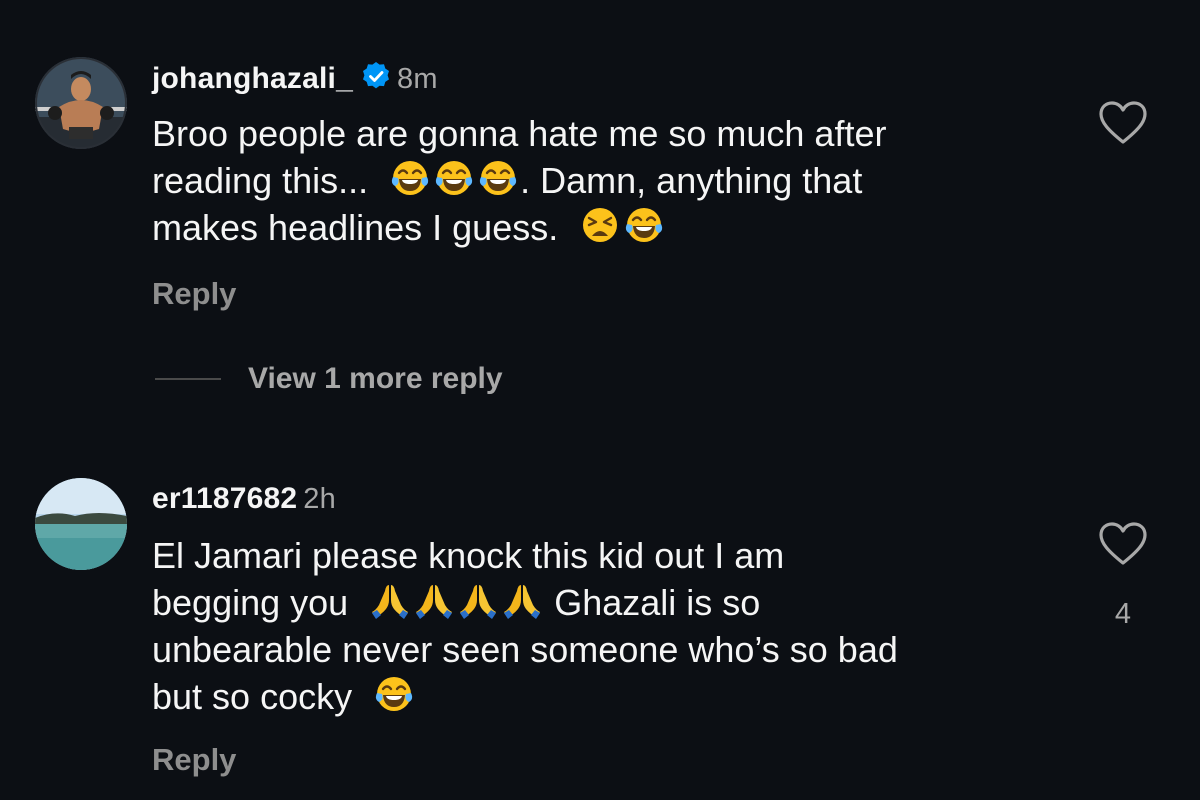  I want to click on comment-line: reading this... . Damn, anything that, so click(519, 180).